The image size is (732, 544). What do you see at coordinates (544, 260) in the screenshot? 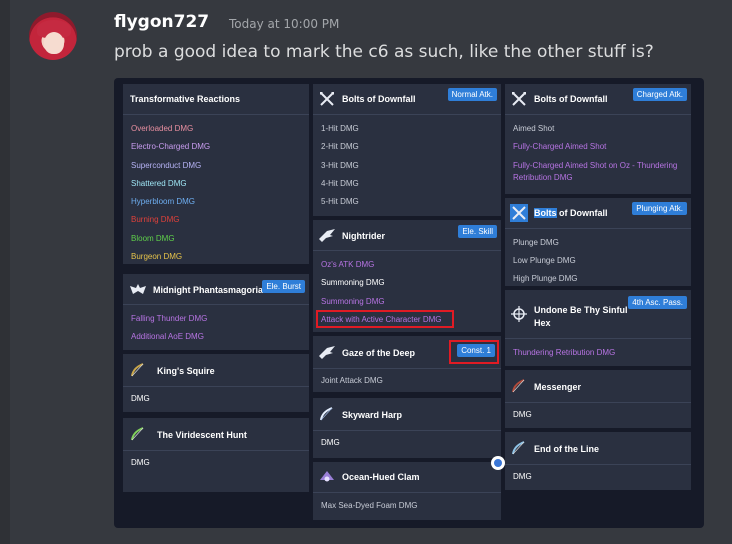
I see `row-low-plunge: Low Plunge DMG` at bounding box center [544, 260].